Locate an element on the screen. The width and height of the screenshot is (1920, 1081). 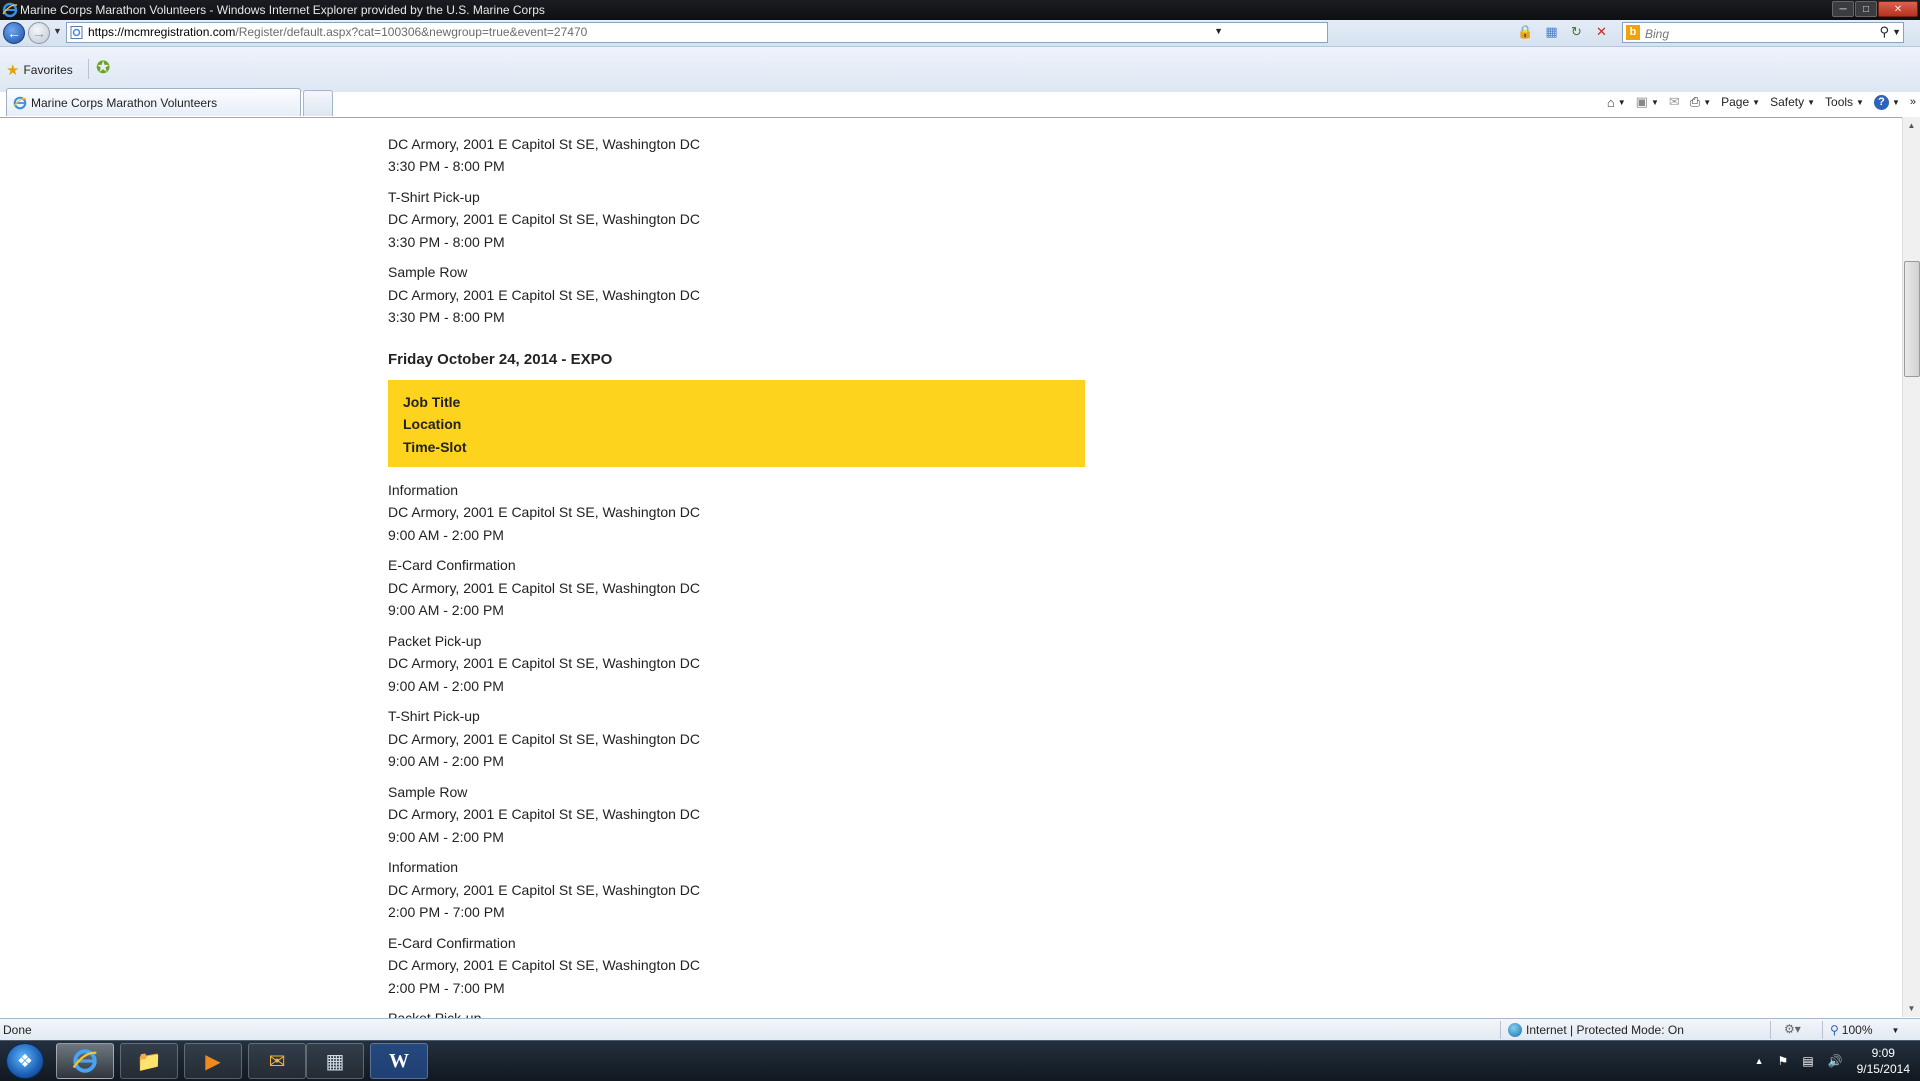
popup-blocker-icon: ⚙▾ is located at coordinates (1792, 1029).